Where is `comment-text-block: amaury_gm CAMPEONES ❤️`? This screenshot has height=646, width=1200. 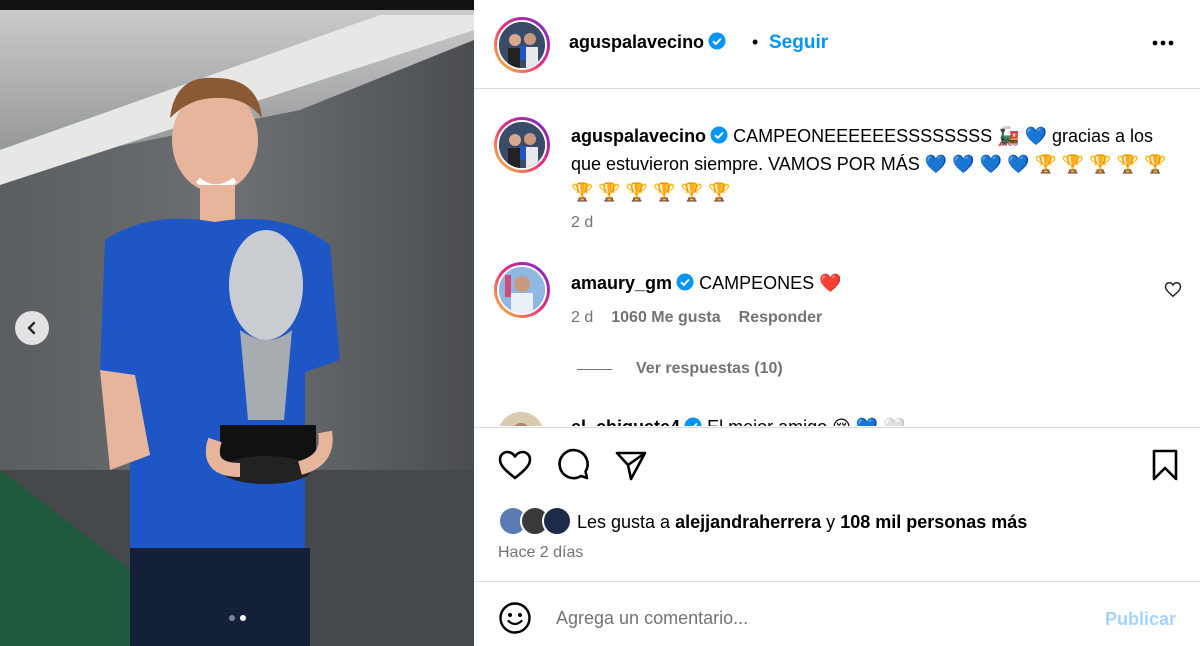 comment-text-block: amaury_gm CAMPEONES ❤️ is located at coordinates (706, 283).